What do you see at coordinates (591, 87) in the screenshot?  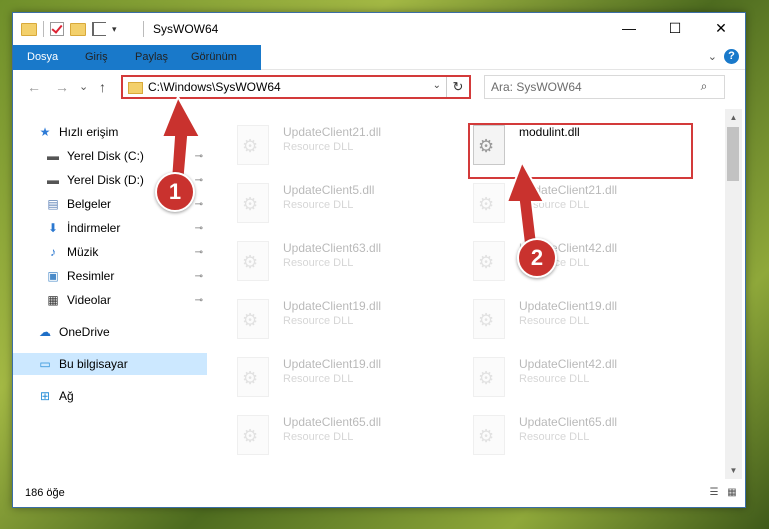 I see `search-input` at bounding box center [591, 87].